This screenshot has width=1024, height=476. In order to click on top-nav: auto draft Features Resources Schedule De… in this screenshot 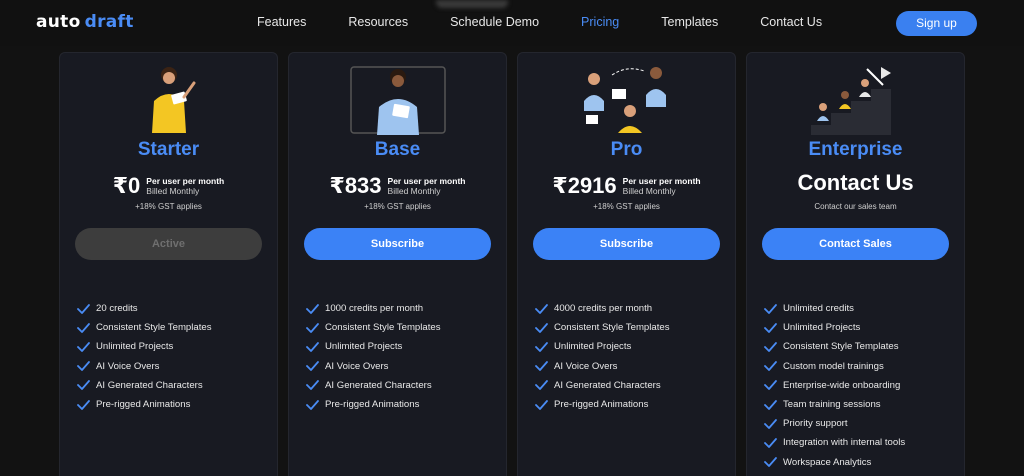, I will do `click(512, 23)`.